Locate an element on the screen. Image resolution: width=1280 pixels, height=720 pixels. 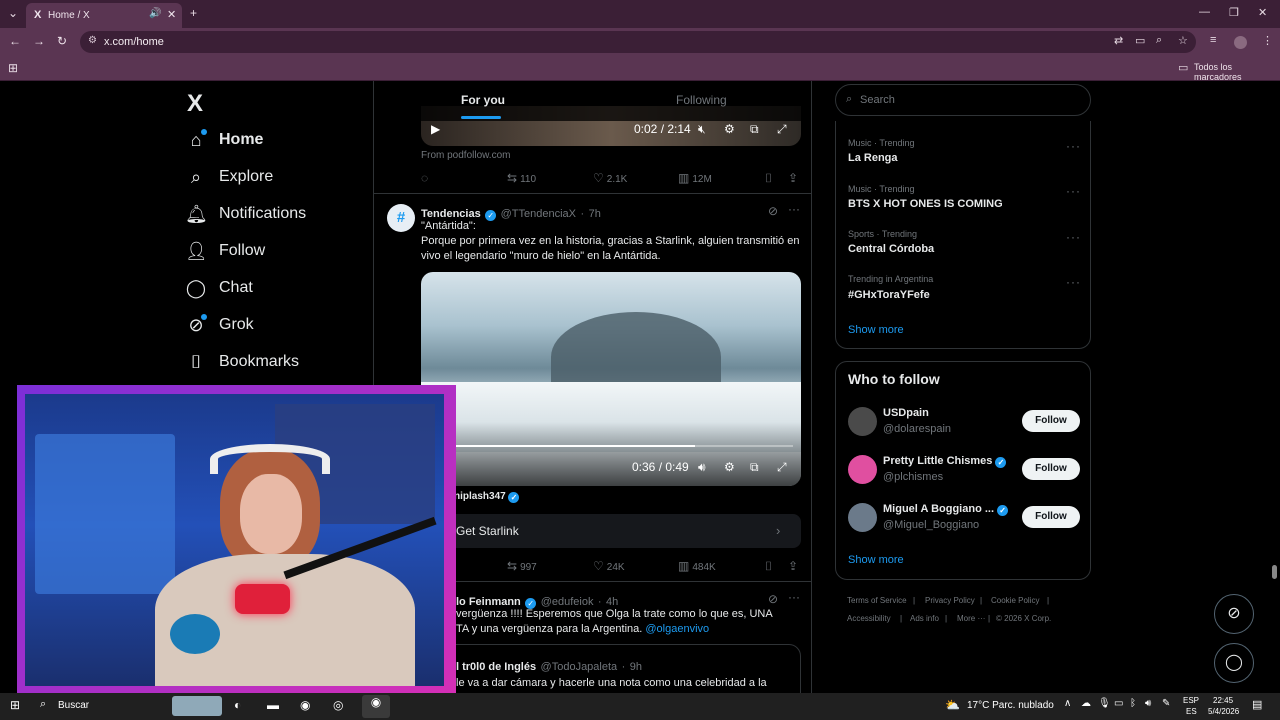
reload-button: ↻ is located at coordinates (62, 41).